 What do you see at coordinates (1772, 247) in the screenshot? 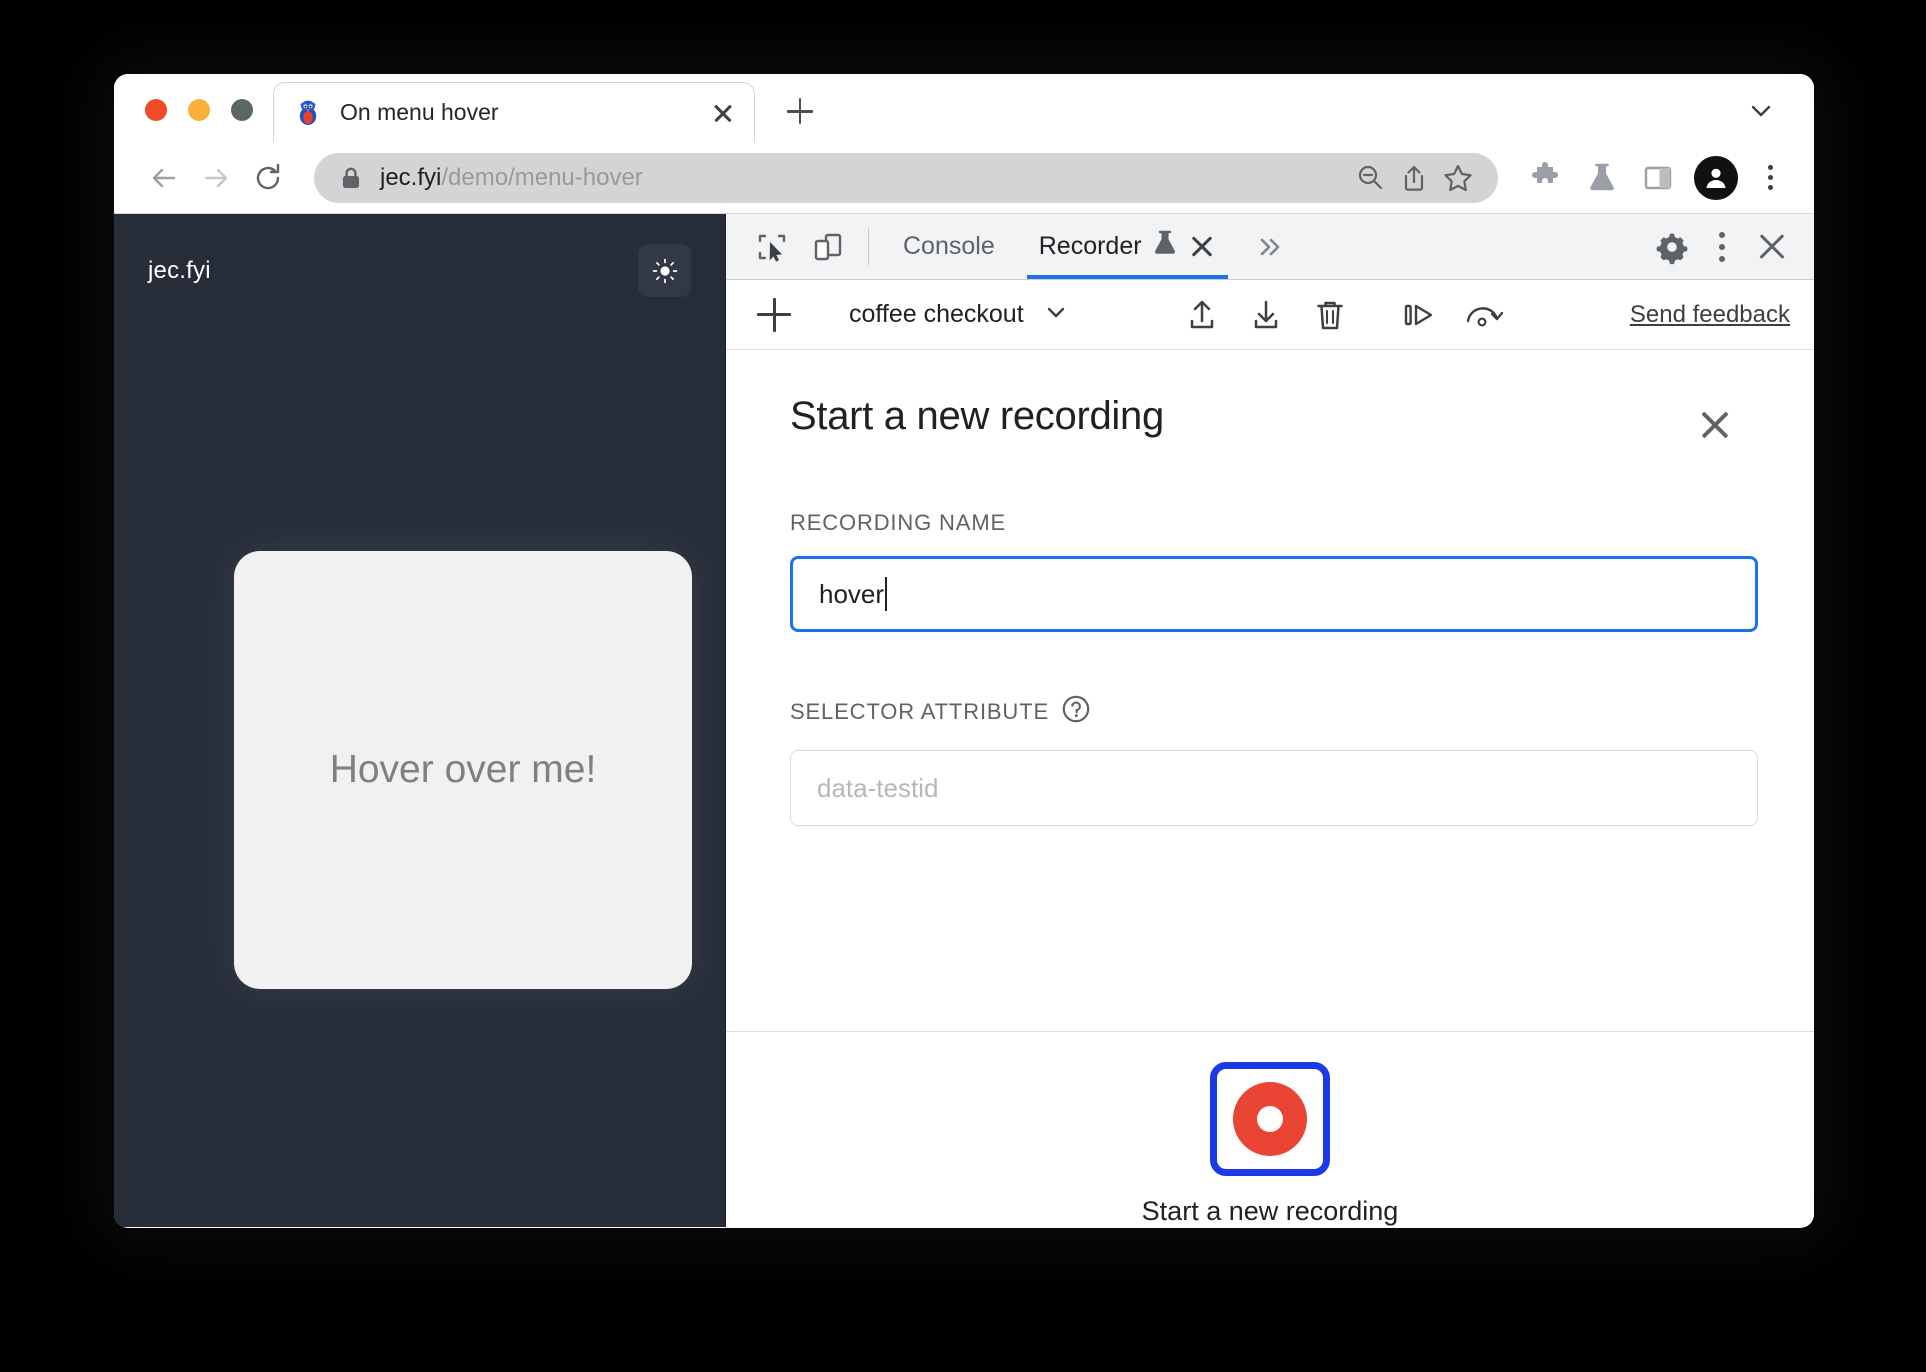
I see `close-devtools-icon` at bounding box center [1772, 247].